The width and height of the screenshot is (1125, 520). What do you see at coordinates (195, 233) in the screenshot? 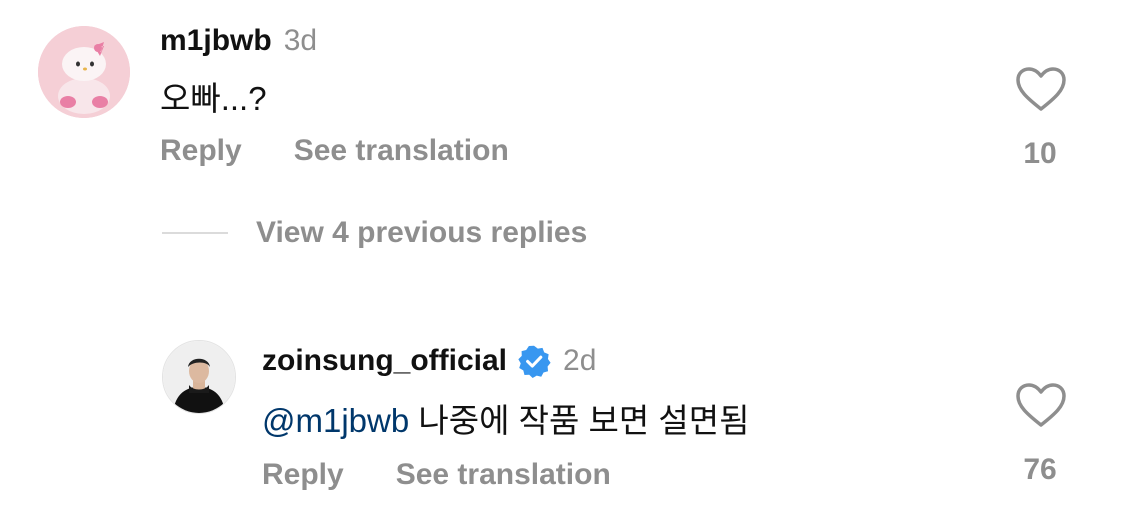
I see `divider-line` at bounding box center [195, 233].